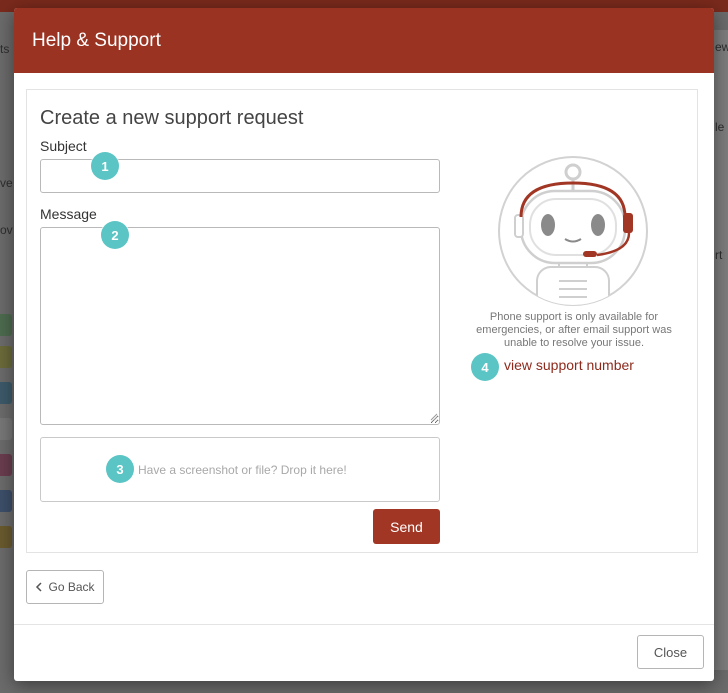  I want to click on modal-title: Help & Support, so click(96, 40).